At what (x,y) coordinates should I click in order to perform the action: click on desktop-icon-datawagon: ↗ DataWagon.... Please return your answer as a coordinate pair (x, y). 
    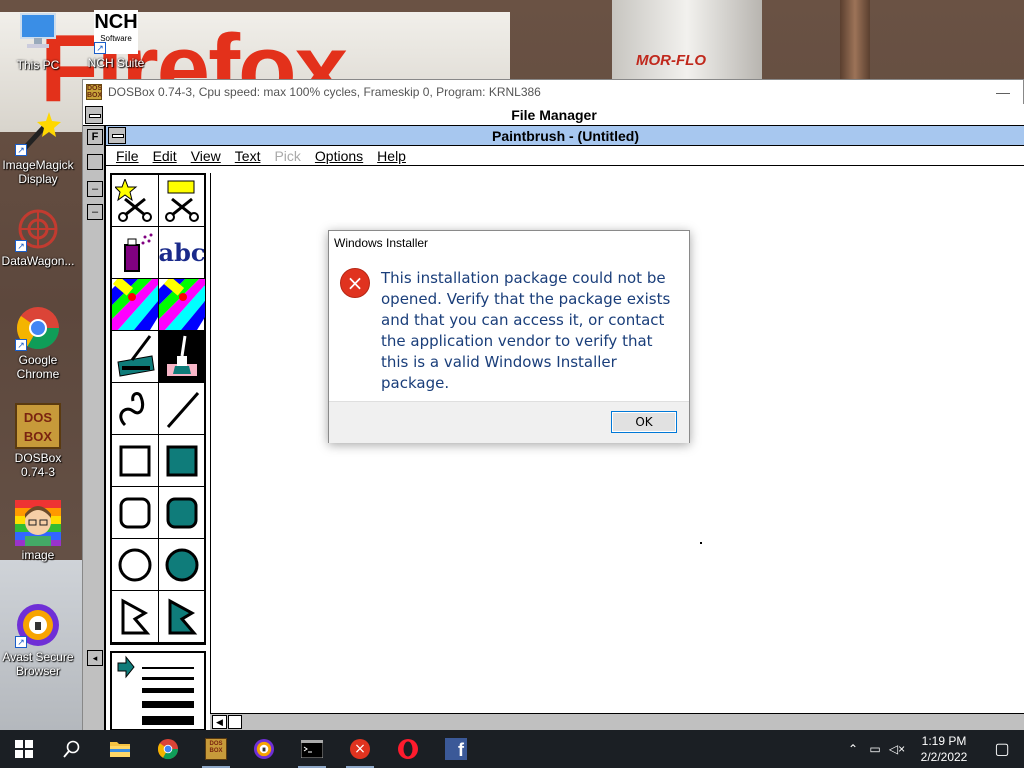
    Looking at the image, I should click on (38, 237).